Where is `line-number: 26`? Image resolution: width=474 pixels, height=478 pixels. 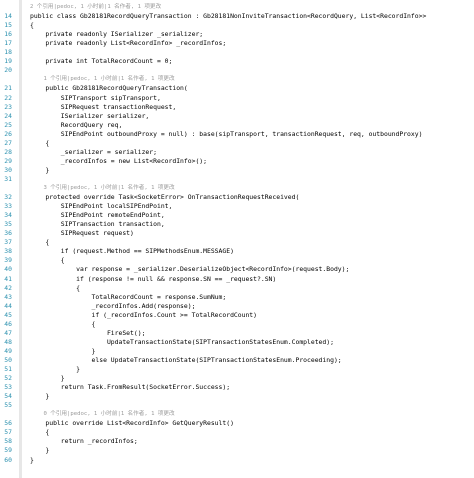
line-number: 26 is located at coordinates (8, 133).